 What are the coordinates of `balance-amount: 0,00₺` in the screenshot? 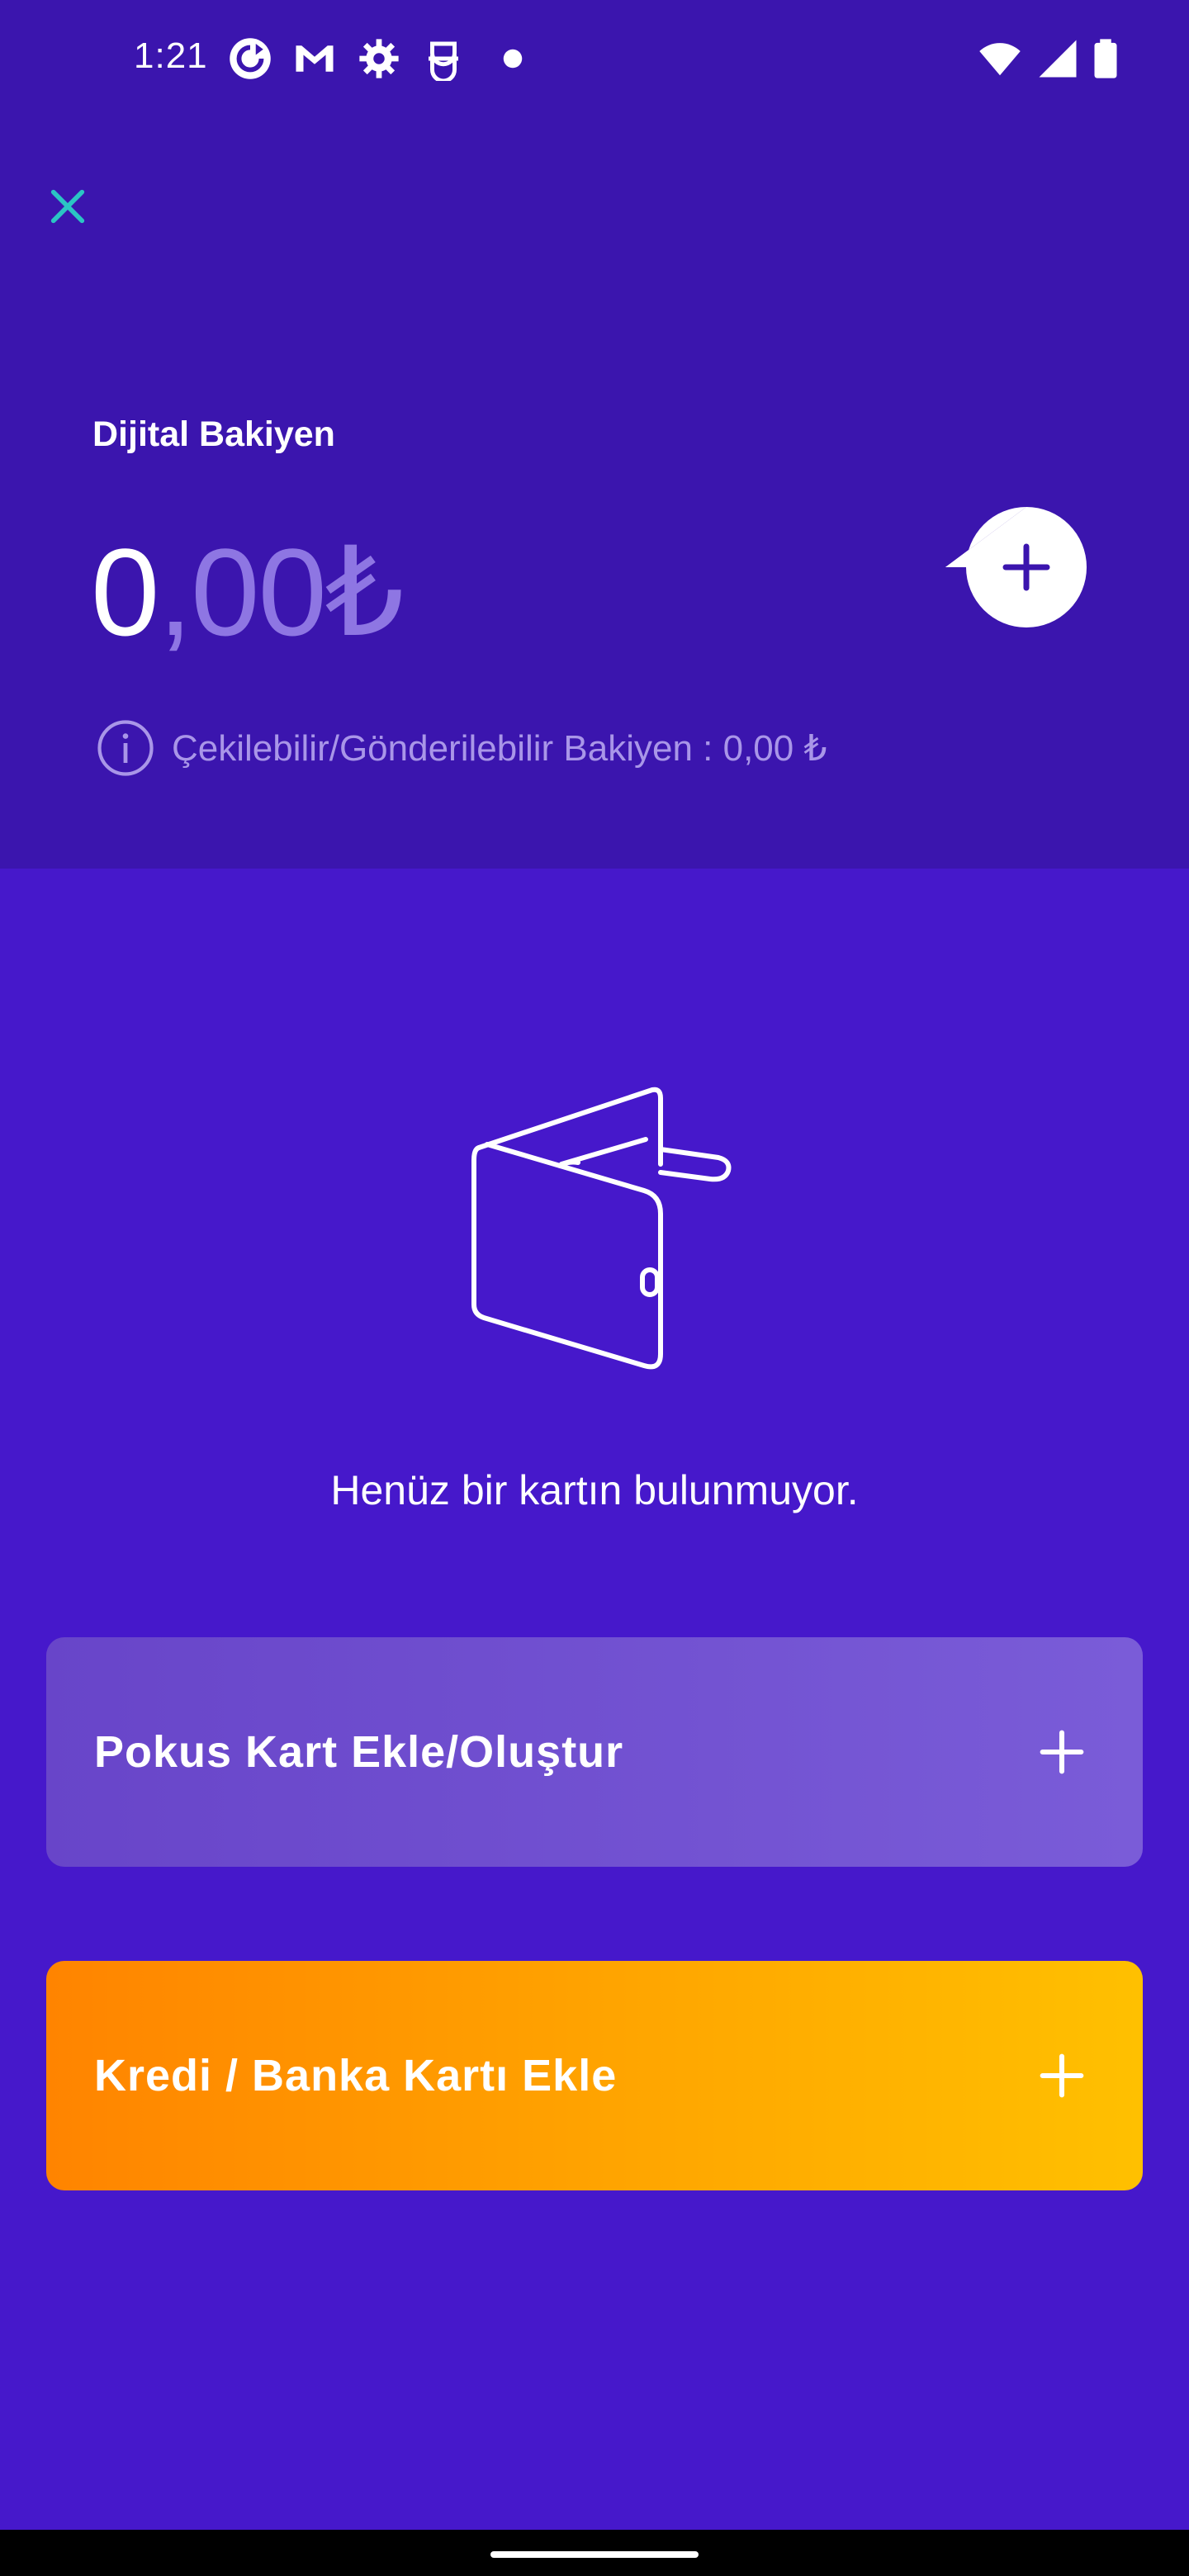 It's located at (247, 592).